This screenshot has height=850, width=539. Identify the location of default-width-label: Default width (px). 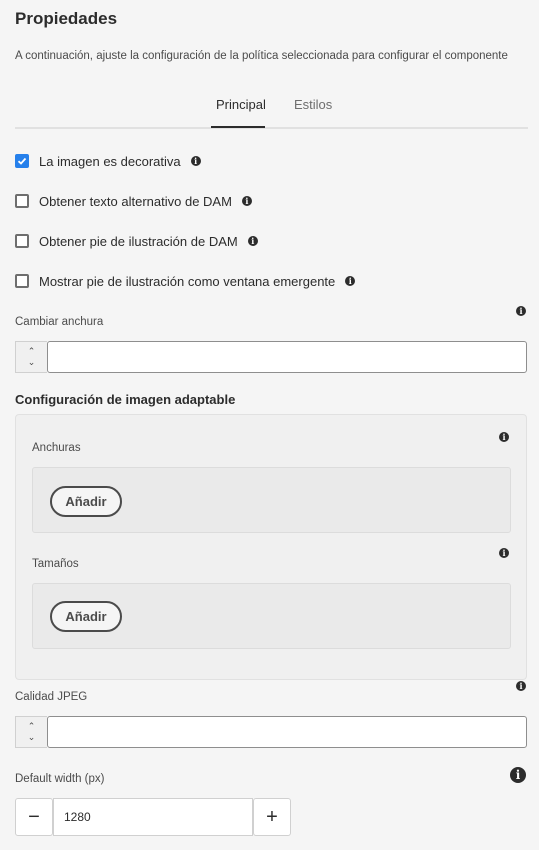
(60, 779).